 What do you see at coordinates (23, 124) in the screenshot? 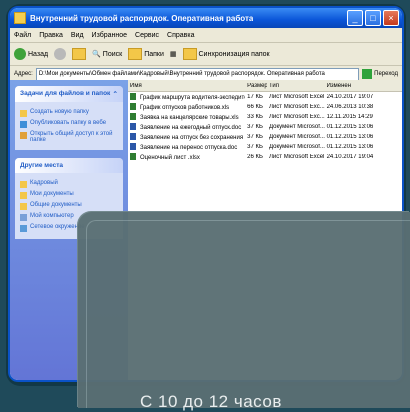
I see `publish-icon` at bounding box center [23, 124].